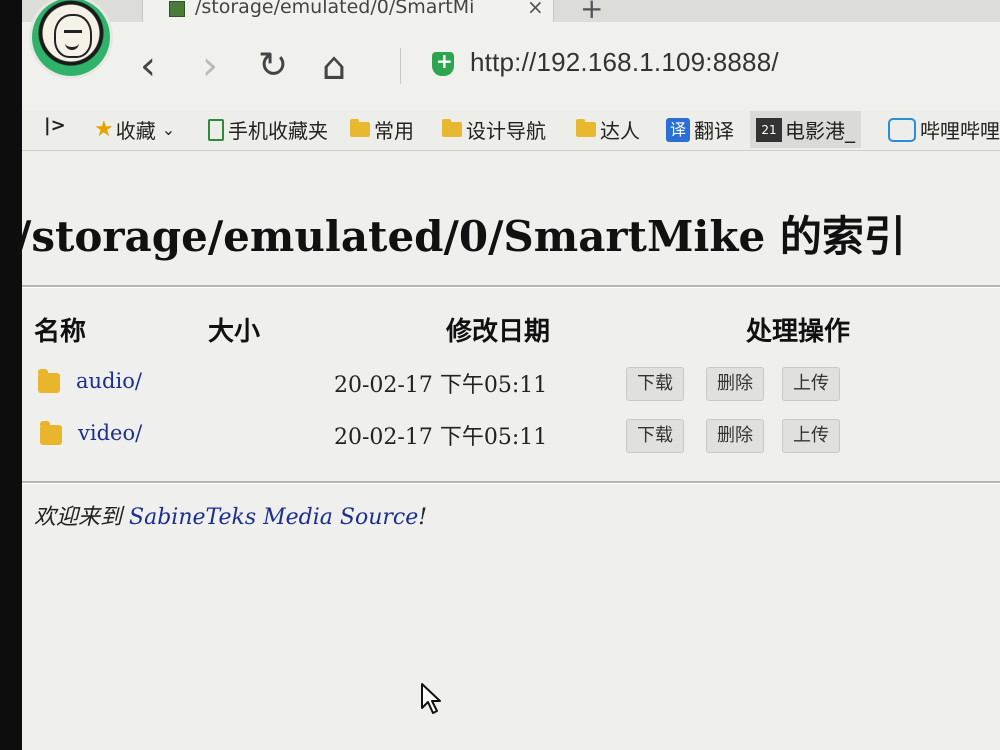 This screenshot has height=750, width=1000. What do you see at coordinates (11, 375) in the screenshot?
I see `screen-bezel` at bounding box center [11, 375].